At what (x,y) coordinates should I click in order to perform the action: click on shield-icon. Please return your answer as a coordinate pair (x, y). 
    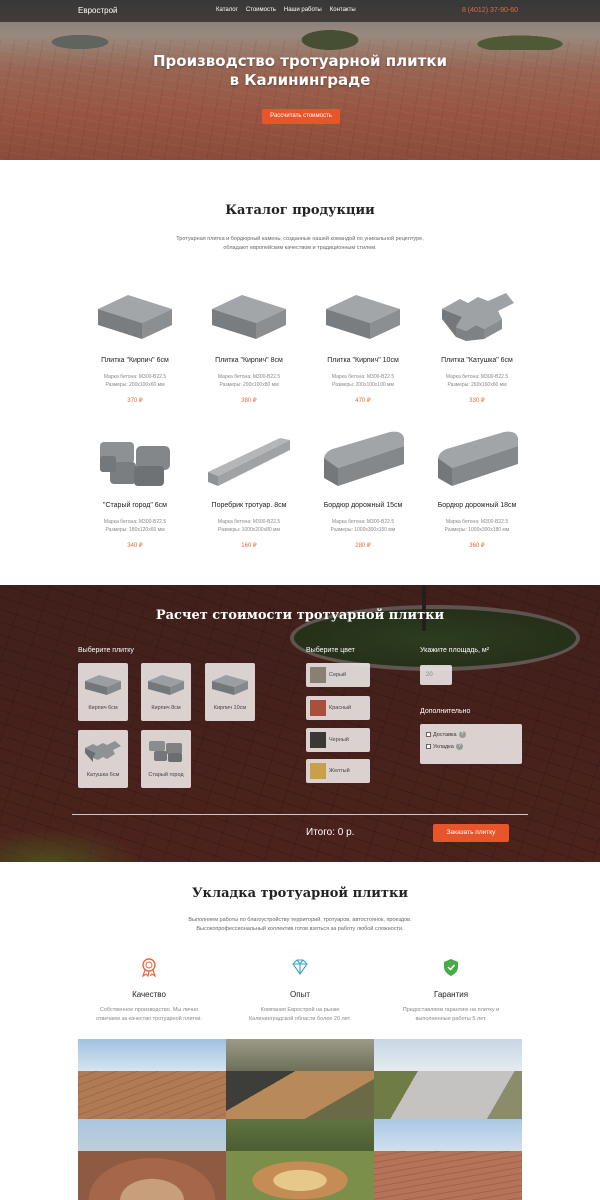
    Looking at the image, I should click on (451, 967).